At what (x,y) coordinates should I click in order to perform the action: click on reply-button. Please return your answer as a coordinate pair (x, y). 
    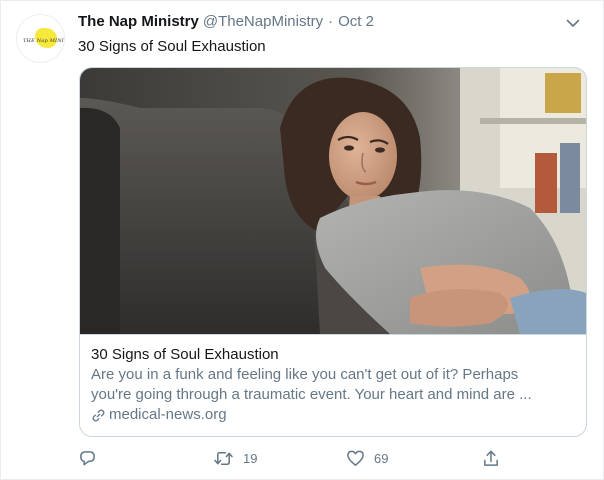
    Looking at the image, I should click on (92, 458).